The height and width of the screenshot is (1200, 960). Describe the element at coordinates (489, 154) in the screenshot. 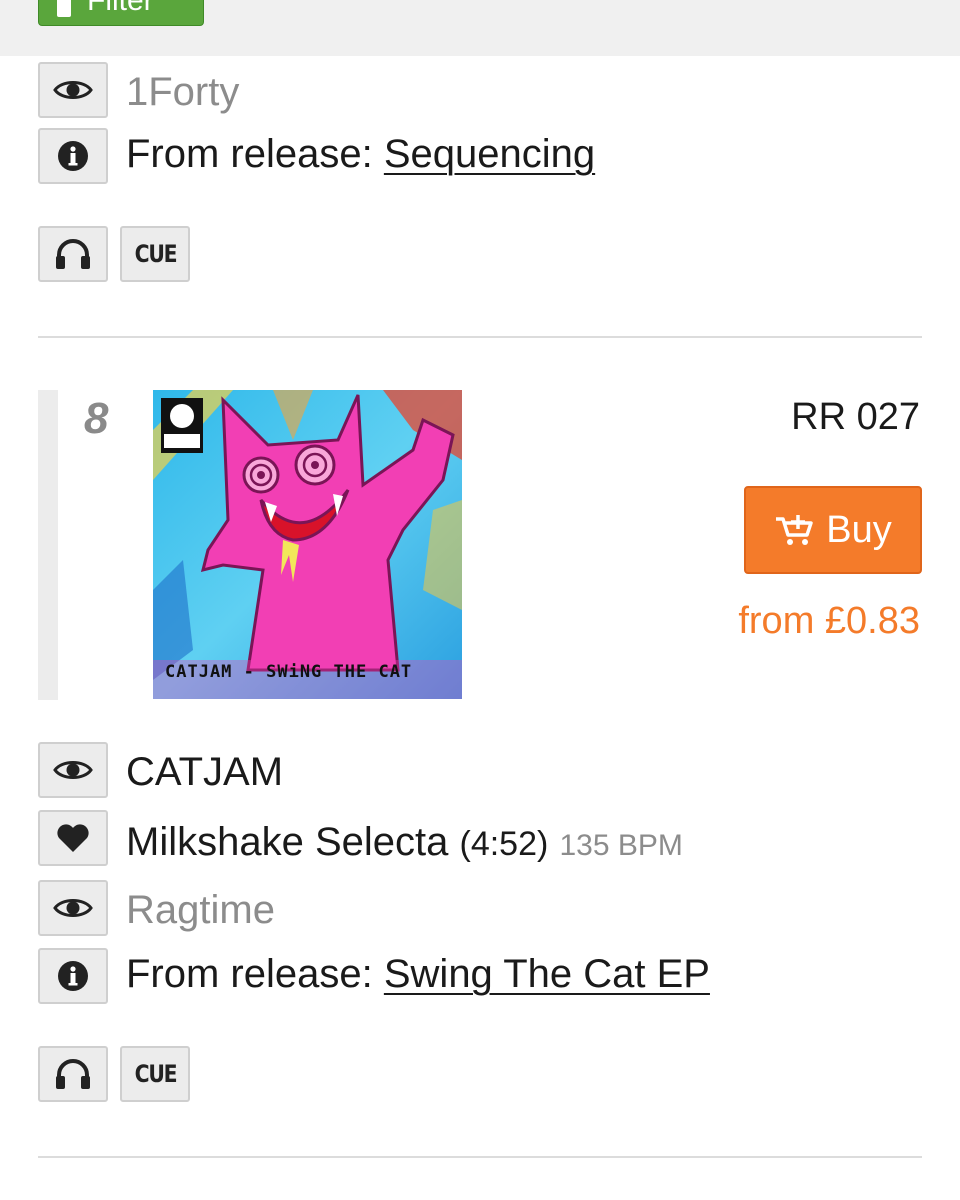

I see `prev-release-link: Sequencing` at that location.